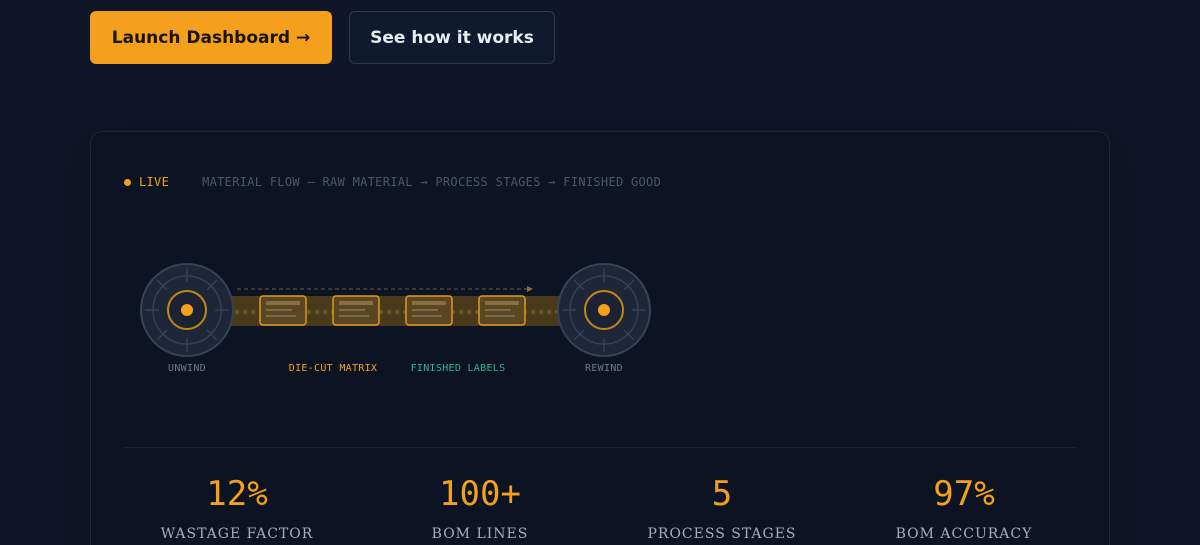 This screenshot has width=1200, height=545. Describe the element at coordinates (452, 37) in the screenshot. I see `see-how-it-works-button: See how it works` at that location.